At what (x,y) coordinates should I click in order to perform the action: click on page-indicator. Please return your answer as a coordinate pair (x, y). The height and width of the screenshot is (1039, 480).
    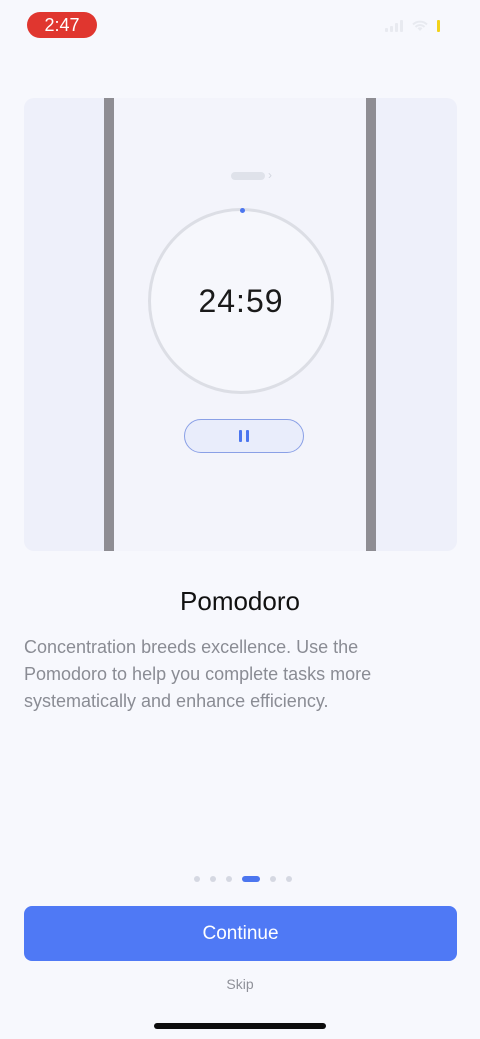
    Looking at the image, I should click on (243, 879).